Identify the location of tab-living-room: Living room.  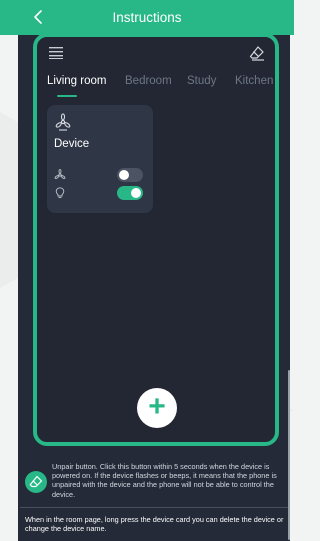
(76, 81).